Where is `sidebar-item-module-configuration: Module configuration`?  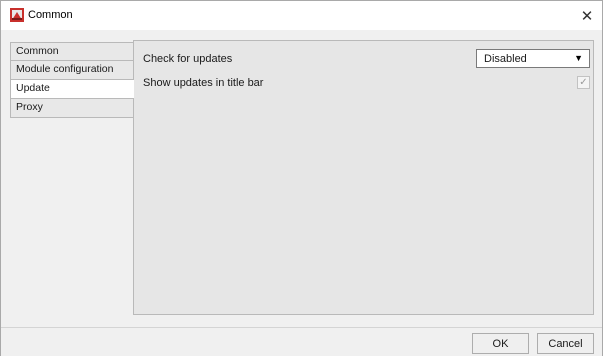 sidebar-item-module-configuration: Module configuration is located at coordinates (72, 70).